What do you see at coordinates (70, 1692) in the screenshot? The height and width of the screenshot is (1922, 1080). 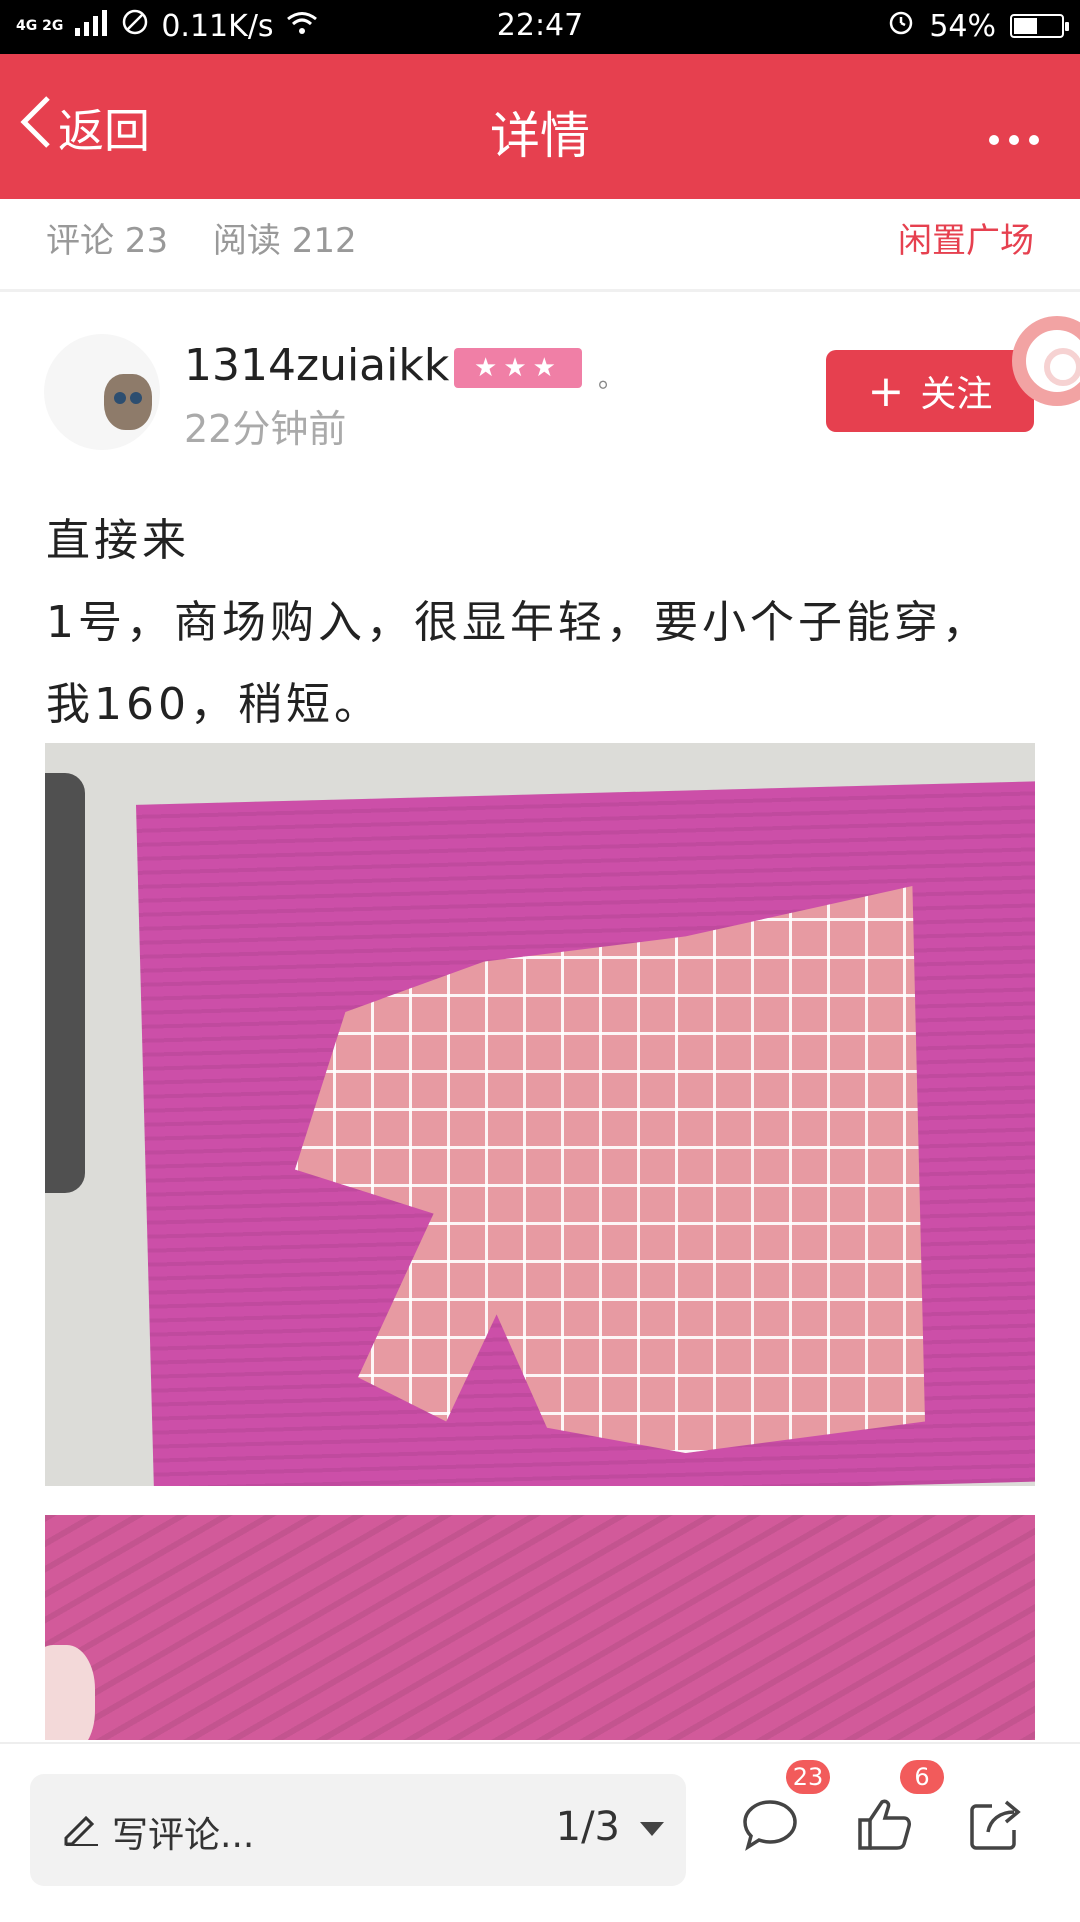 I see `image-fabric` at bounding box center [70, 1692].